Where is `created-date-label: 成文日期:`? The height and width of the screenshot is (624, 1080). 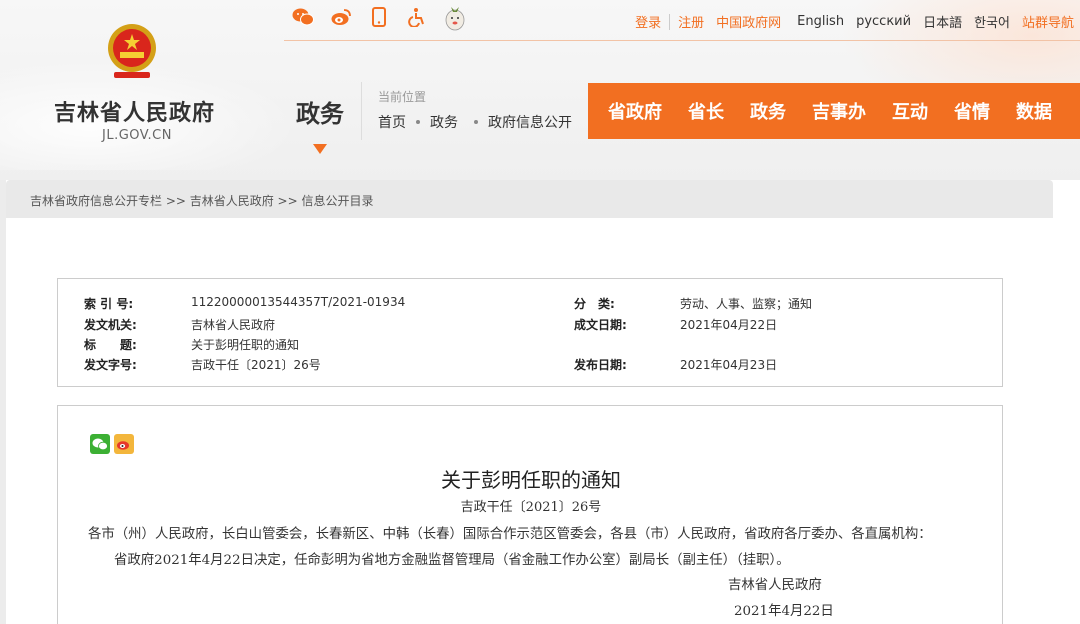
created-date-label: 成文日期: is located at coordinates (600, 325).